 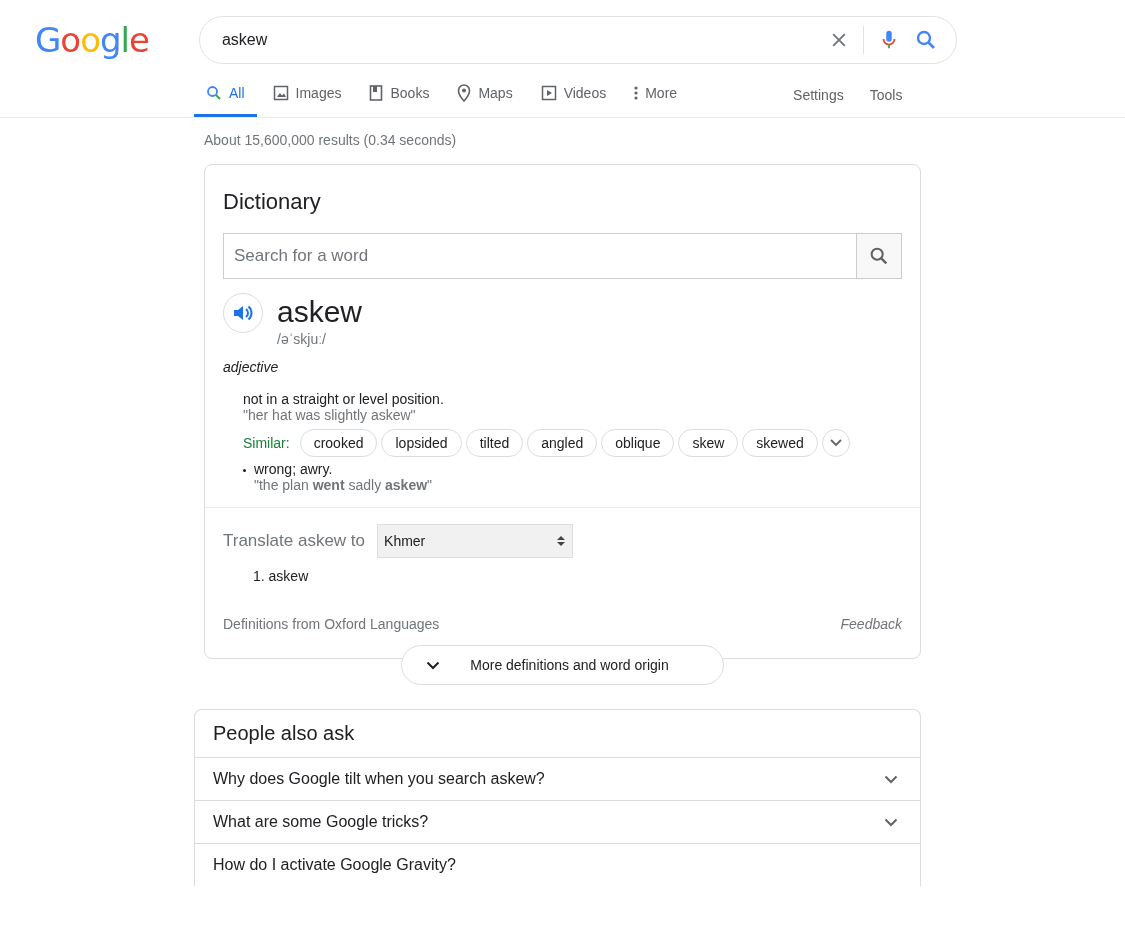 I want to click on toolbar-link: Tools, so click(x=886, y=95).